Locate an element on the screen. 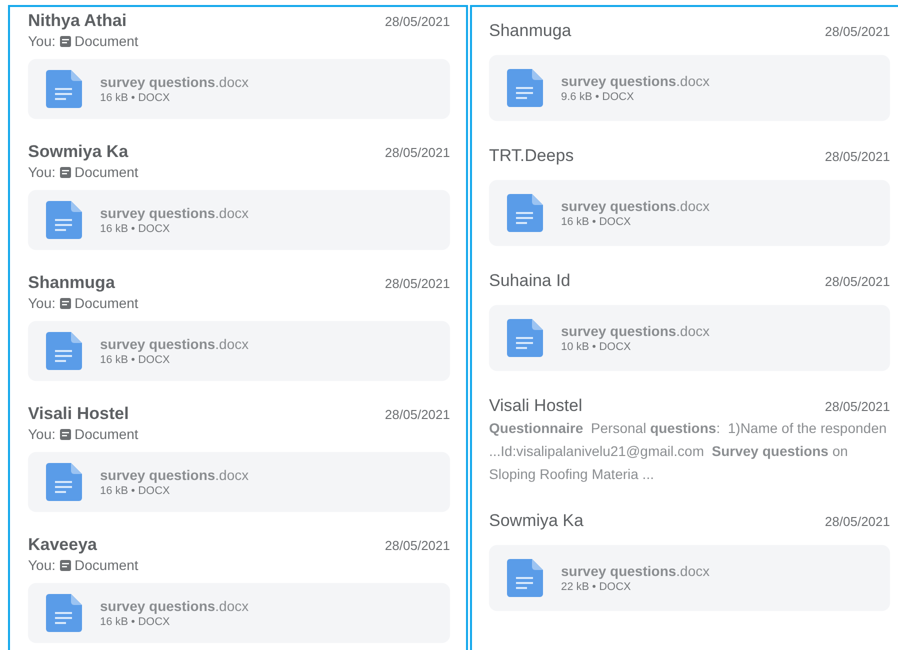  contact-name: Nithya Athai is located at coordinates (77, 21).